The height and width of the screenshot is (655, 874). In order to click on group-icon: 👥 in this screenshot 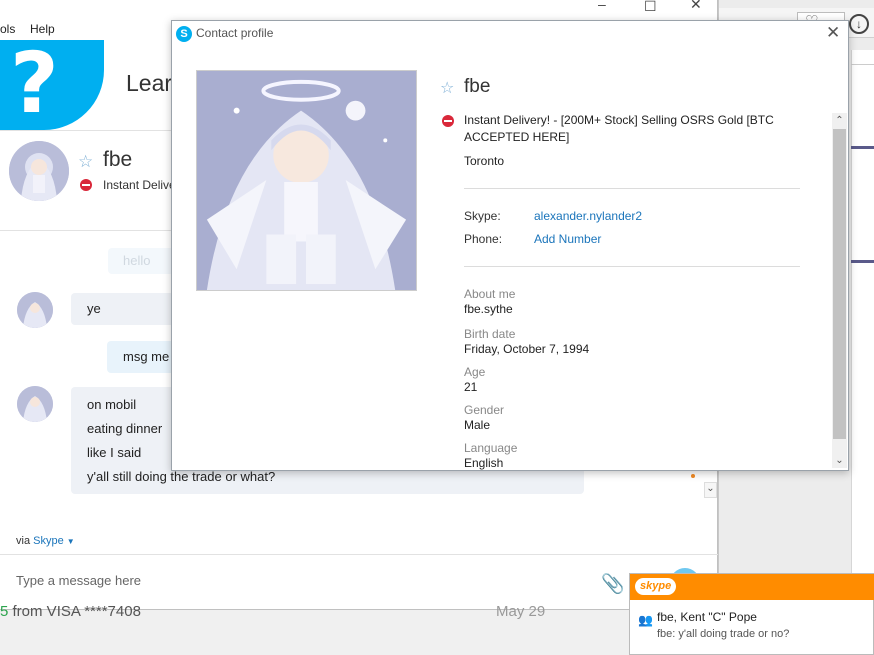, I will do `click(645, 620)`.